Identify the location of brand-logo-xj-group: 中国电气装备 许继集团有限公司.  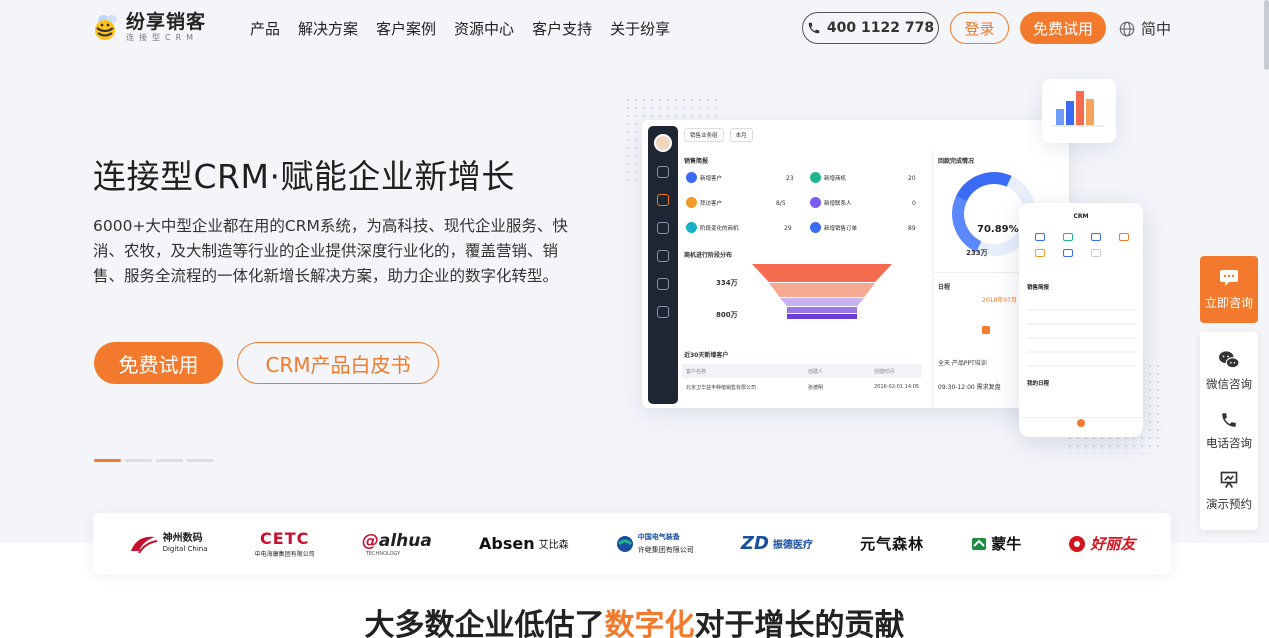
(655, 544).